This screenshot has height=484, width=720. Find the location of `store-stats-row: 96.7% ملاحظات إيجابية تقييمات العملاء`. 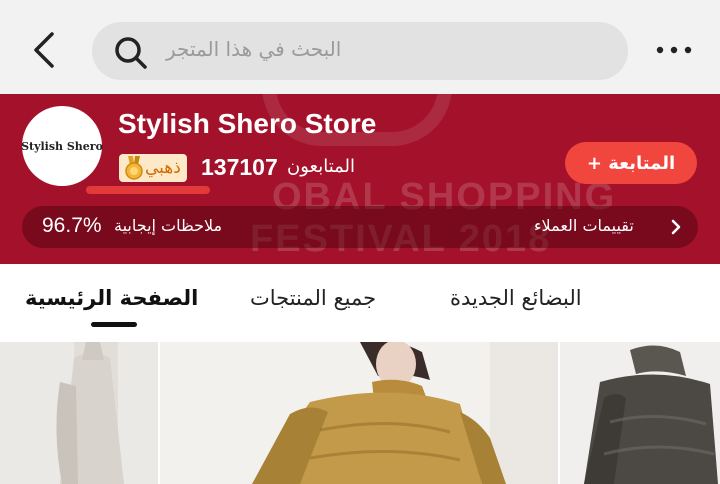

store-stats-row: 96.7% ملاحظات إيجابية تقييمات العملاء is located at coordinates (360, 227).